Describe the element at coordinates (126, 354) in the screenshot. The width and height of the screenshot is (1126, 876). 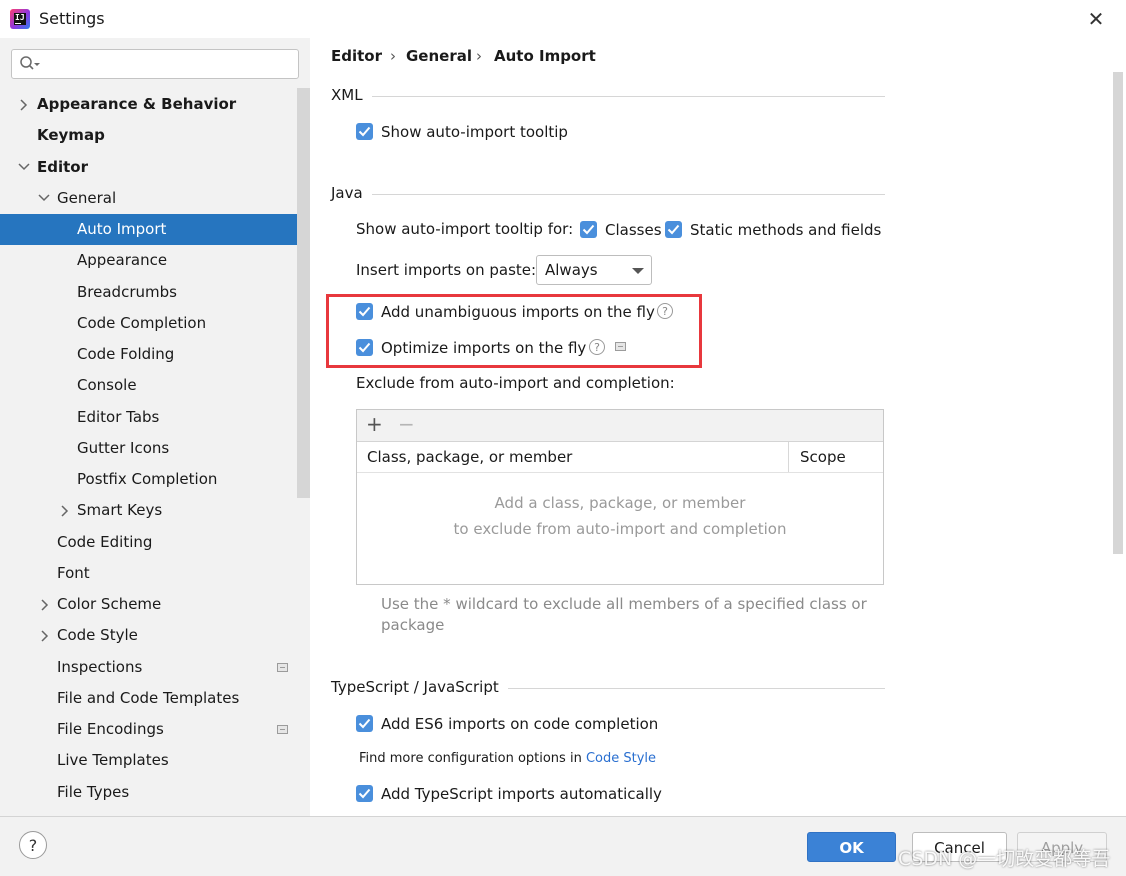
I see `tree-item-label: Code Folding` at that location.